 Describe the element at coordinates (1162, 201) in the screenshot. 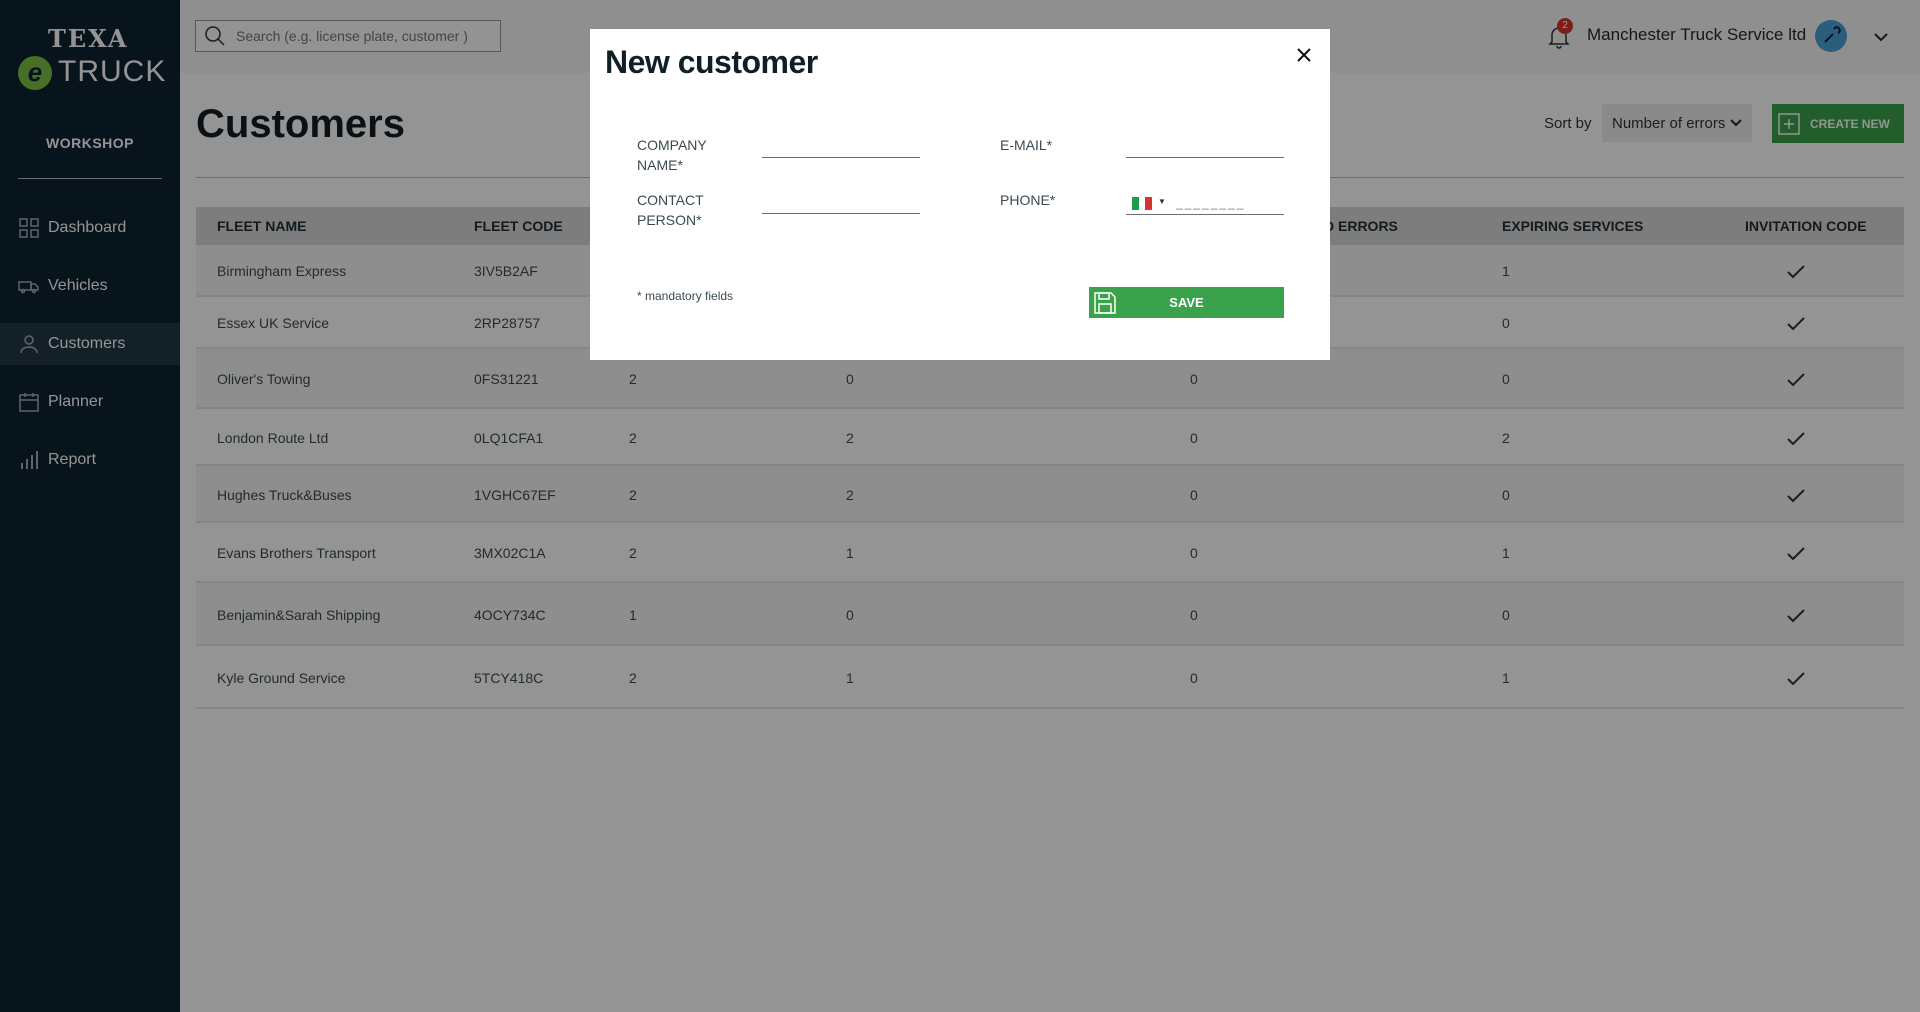

I see `caret-down-icon: ▼` at that location.